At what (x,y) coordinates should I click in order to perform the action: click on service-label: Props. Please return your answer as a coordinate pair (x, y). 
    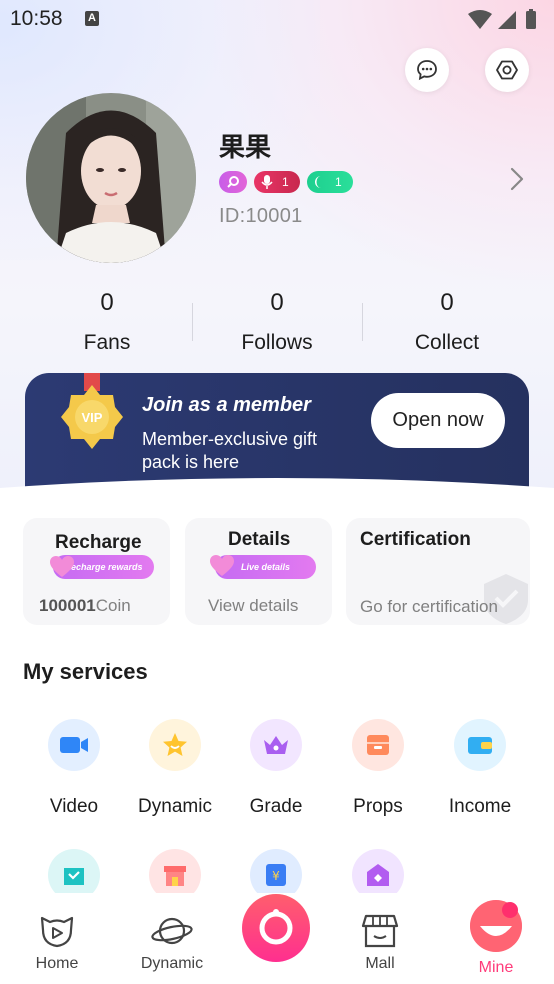
    Looking at the image, I should click on (378, 806).